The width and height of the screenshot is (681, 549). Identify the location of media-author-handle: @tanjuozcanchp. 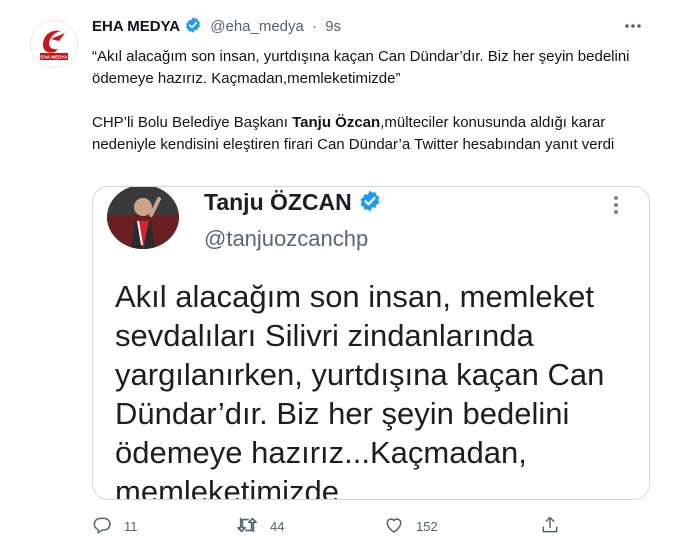
(286, 238).